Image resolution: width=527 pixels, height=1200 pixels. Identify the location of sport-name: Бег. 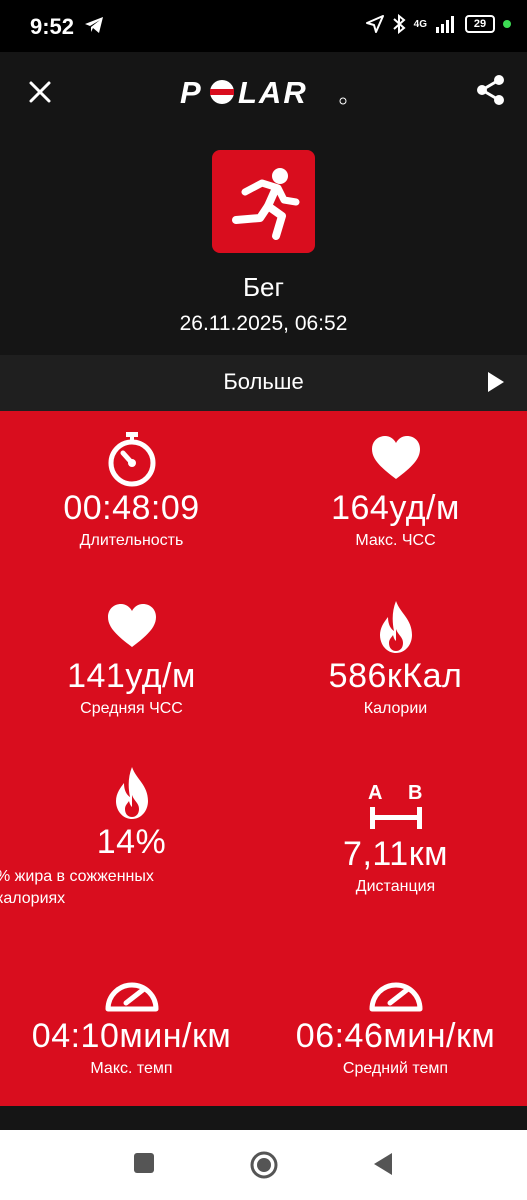
(263, 287).